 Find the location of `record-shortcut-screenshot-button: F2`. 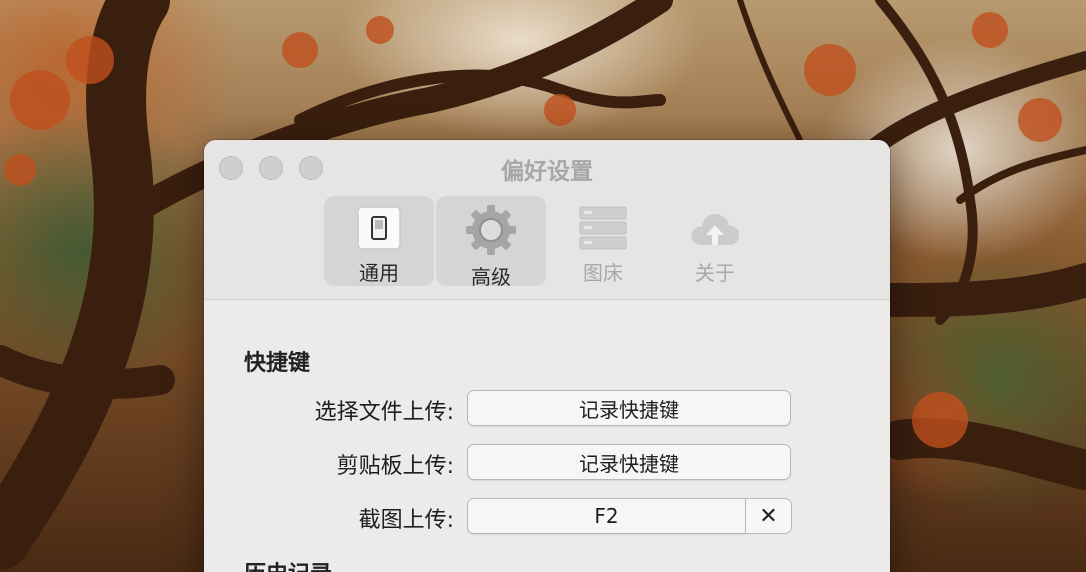

record-shortcut-screenshot-button: F2 is located at coordinates (606, 516).